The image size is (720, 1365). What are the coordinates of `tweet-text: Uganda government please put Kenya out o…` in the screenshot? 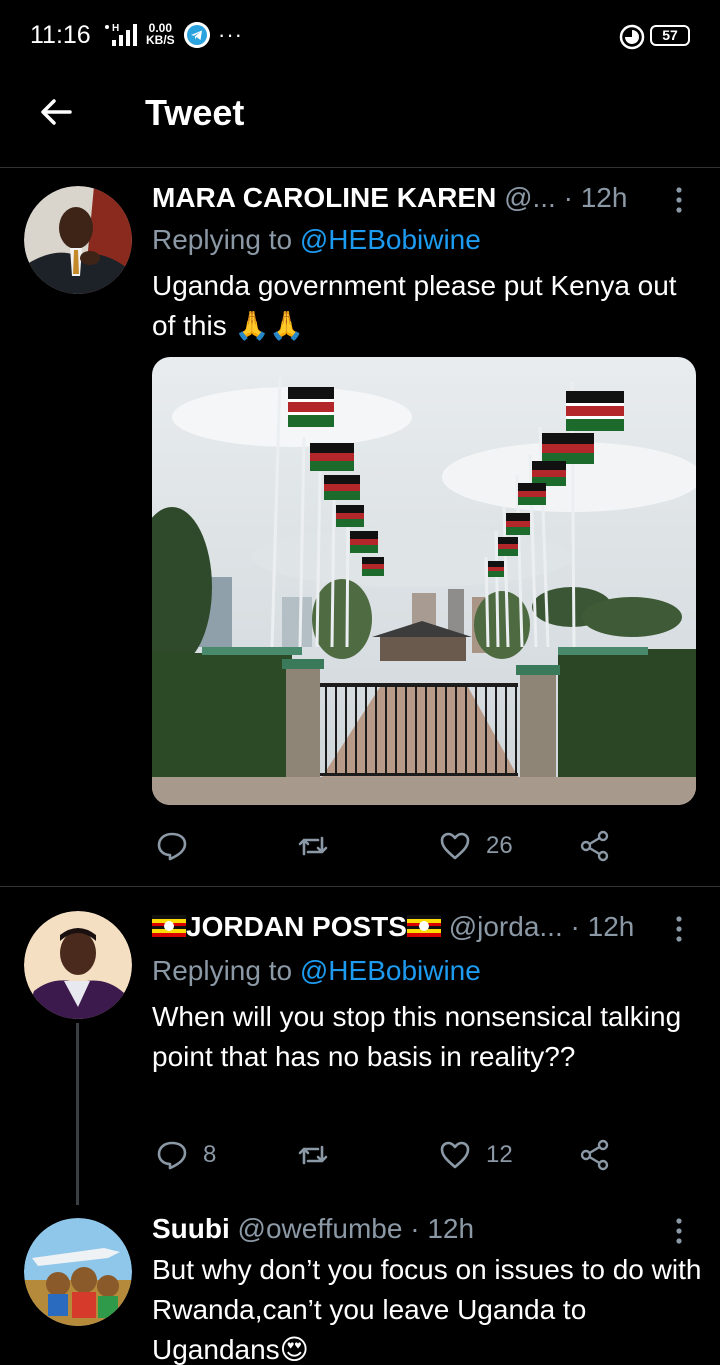 It's located at (414, 305).